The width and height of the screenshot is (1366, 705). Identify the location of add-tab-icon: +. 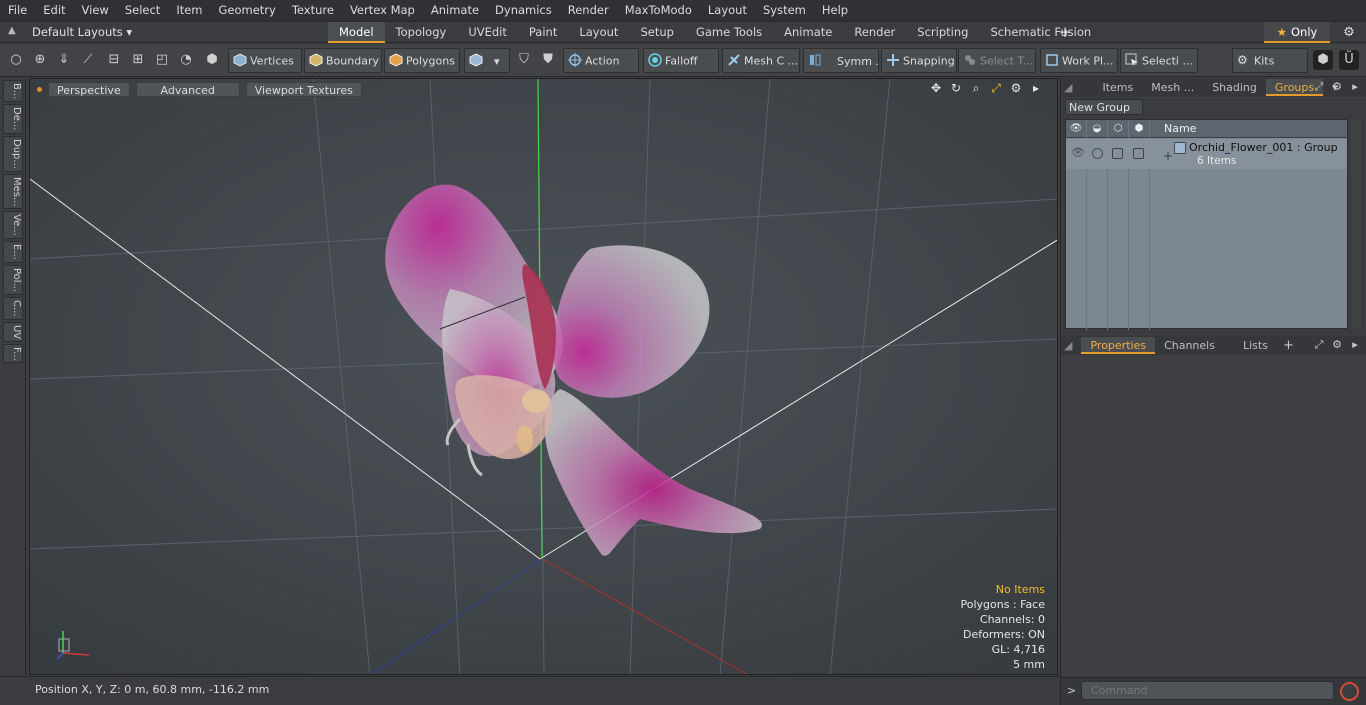
(1288, 345).